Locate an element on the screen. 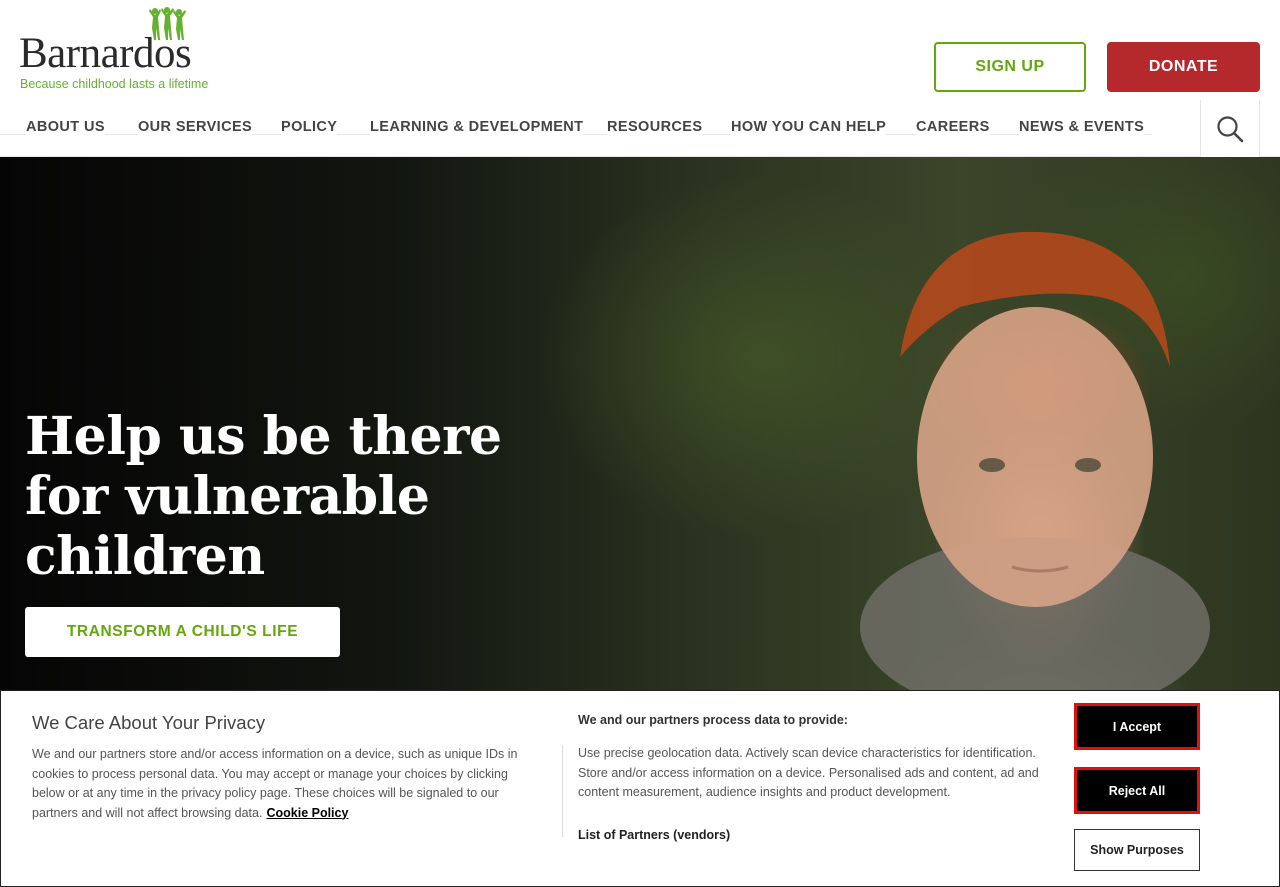  list-of-partners-link: List of Partners (vendors) is located at coordinates (654, 835).